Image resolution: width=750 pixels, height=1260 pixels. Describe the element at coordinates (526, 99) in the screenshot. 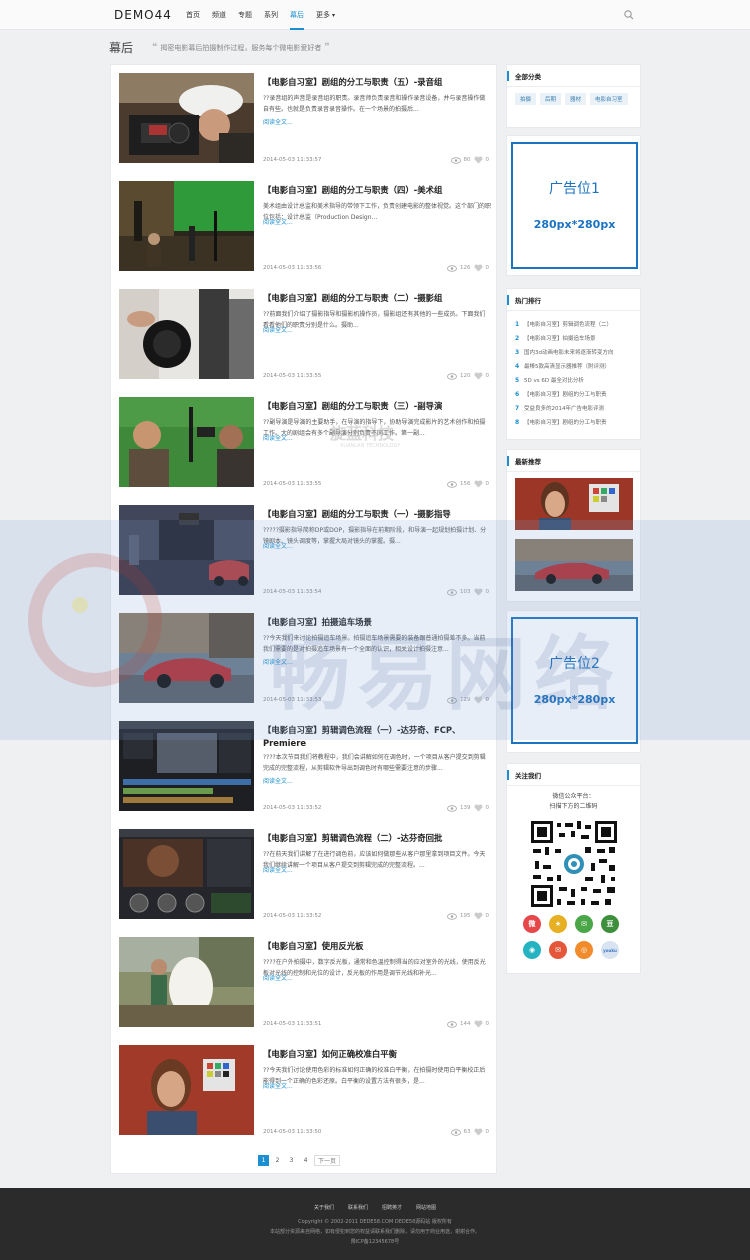

I see `category-tag: 拍摄` at that location.